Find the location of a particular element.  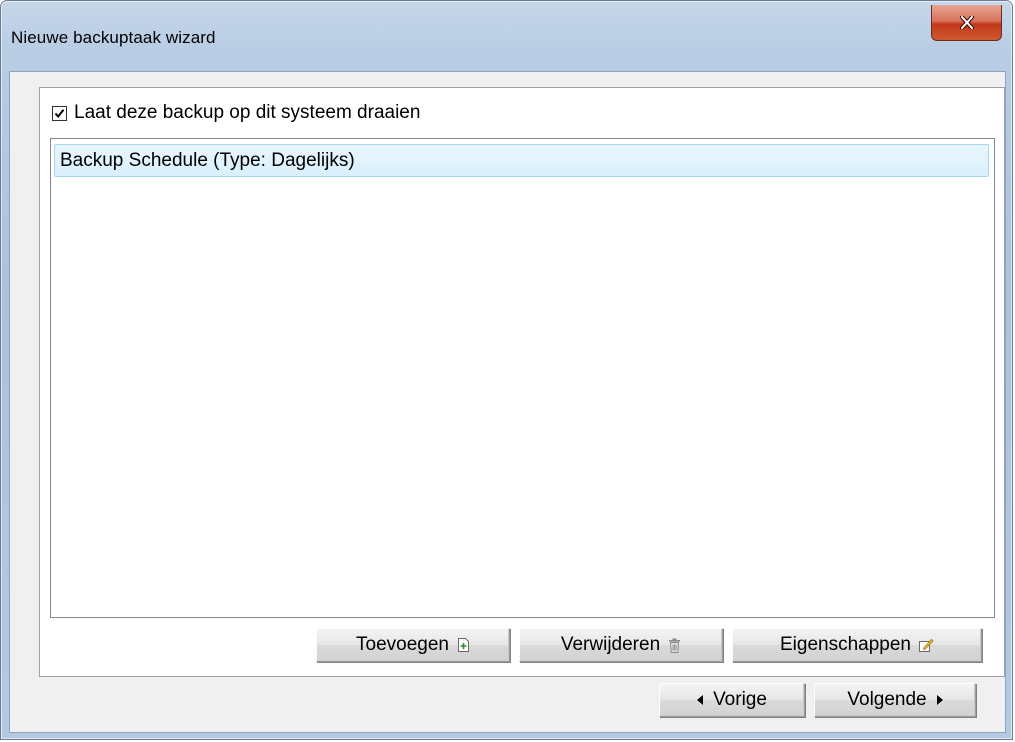

properties-button: Eigenschappen is located at coordinates (857, 645).